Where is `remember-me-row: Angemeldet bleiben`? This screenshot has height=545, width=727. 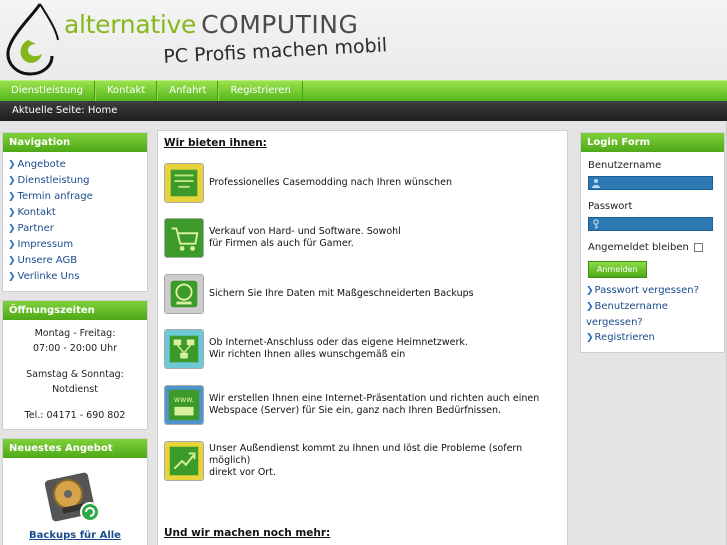
remember-me-row: Angemeldet bleiben is located at coordinates (652, 247).